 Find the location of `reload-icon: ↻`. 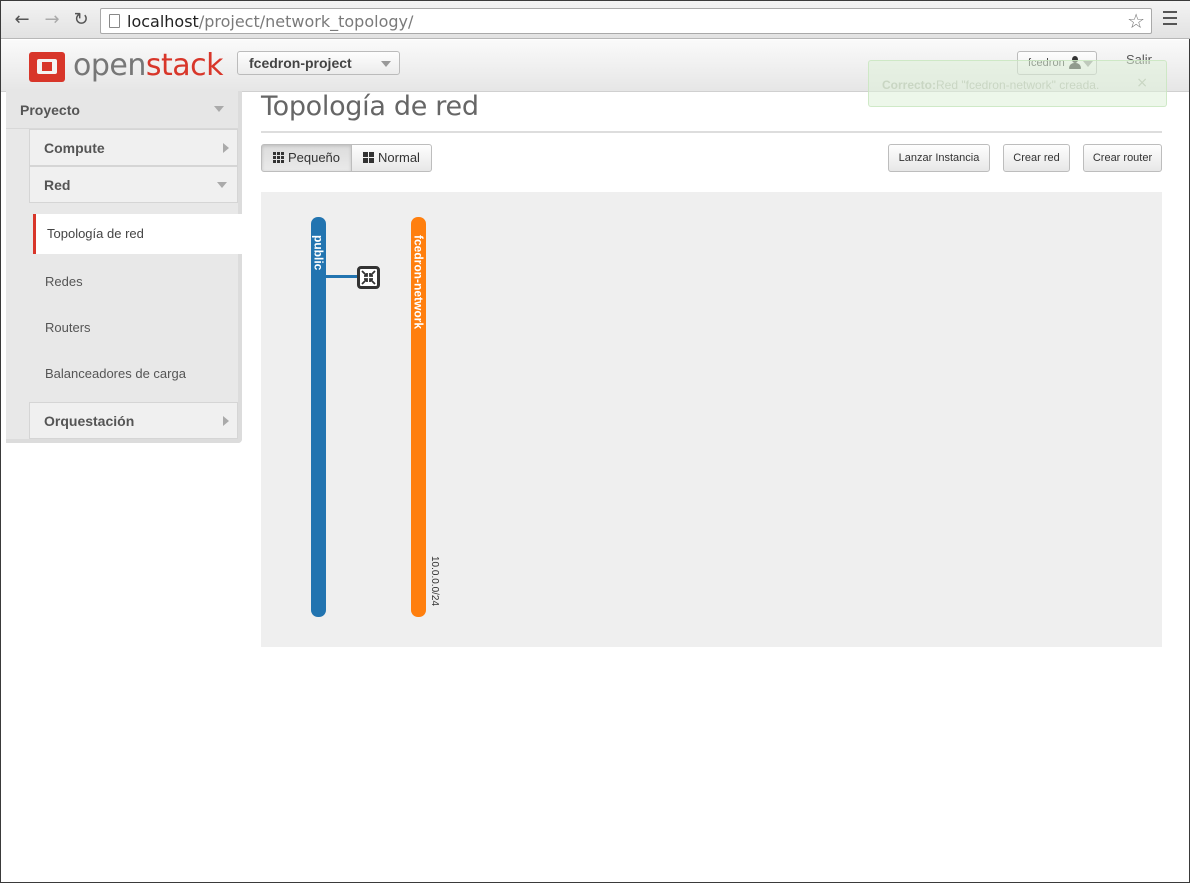

reload-icon: ↻ is located at coordinates (81, 20).